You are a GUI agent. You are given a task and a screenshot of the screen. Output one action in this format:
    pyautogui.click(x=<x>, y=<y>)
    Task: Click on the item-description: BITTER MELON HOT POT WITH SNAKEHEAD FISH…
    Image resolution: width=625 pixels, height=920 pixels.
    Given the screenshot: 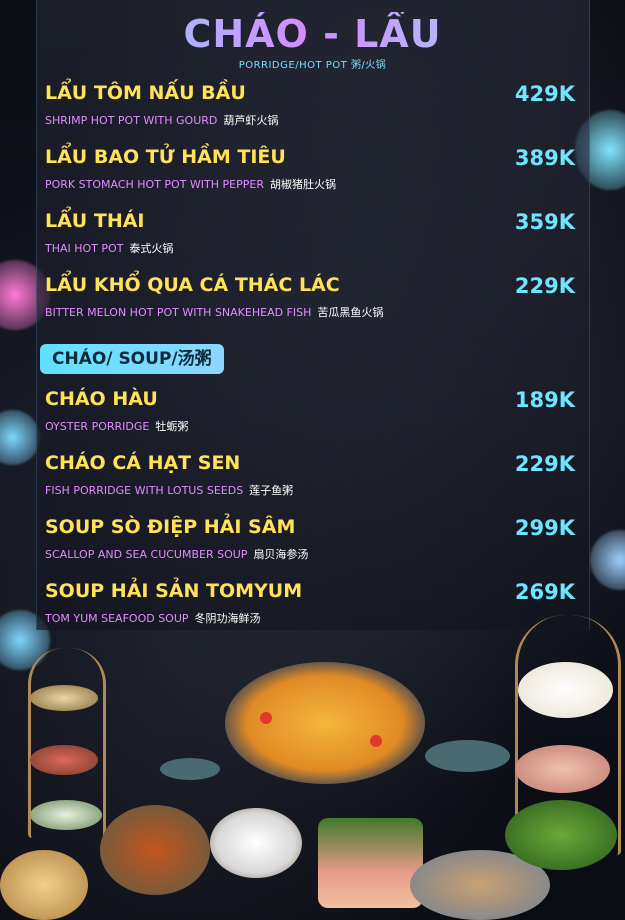 What is the action you would take?
    pyautogui.click(x=214, y=312)
    